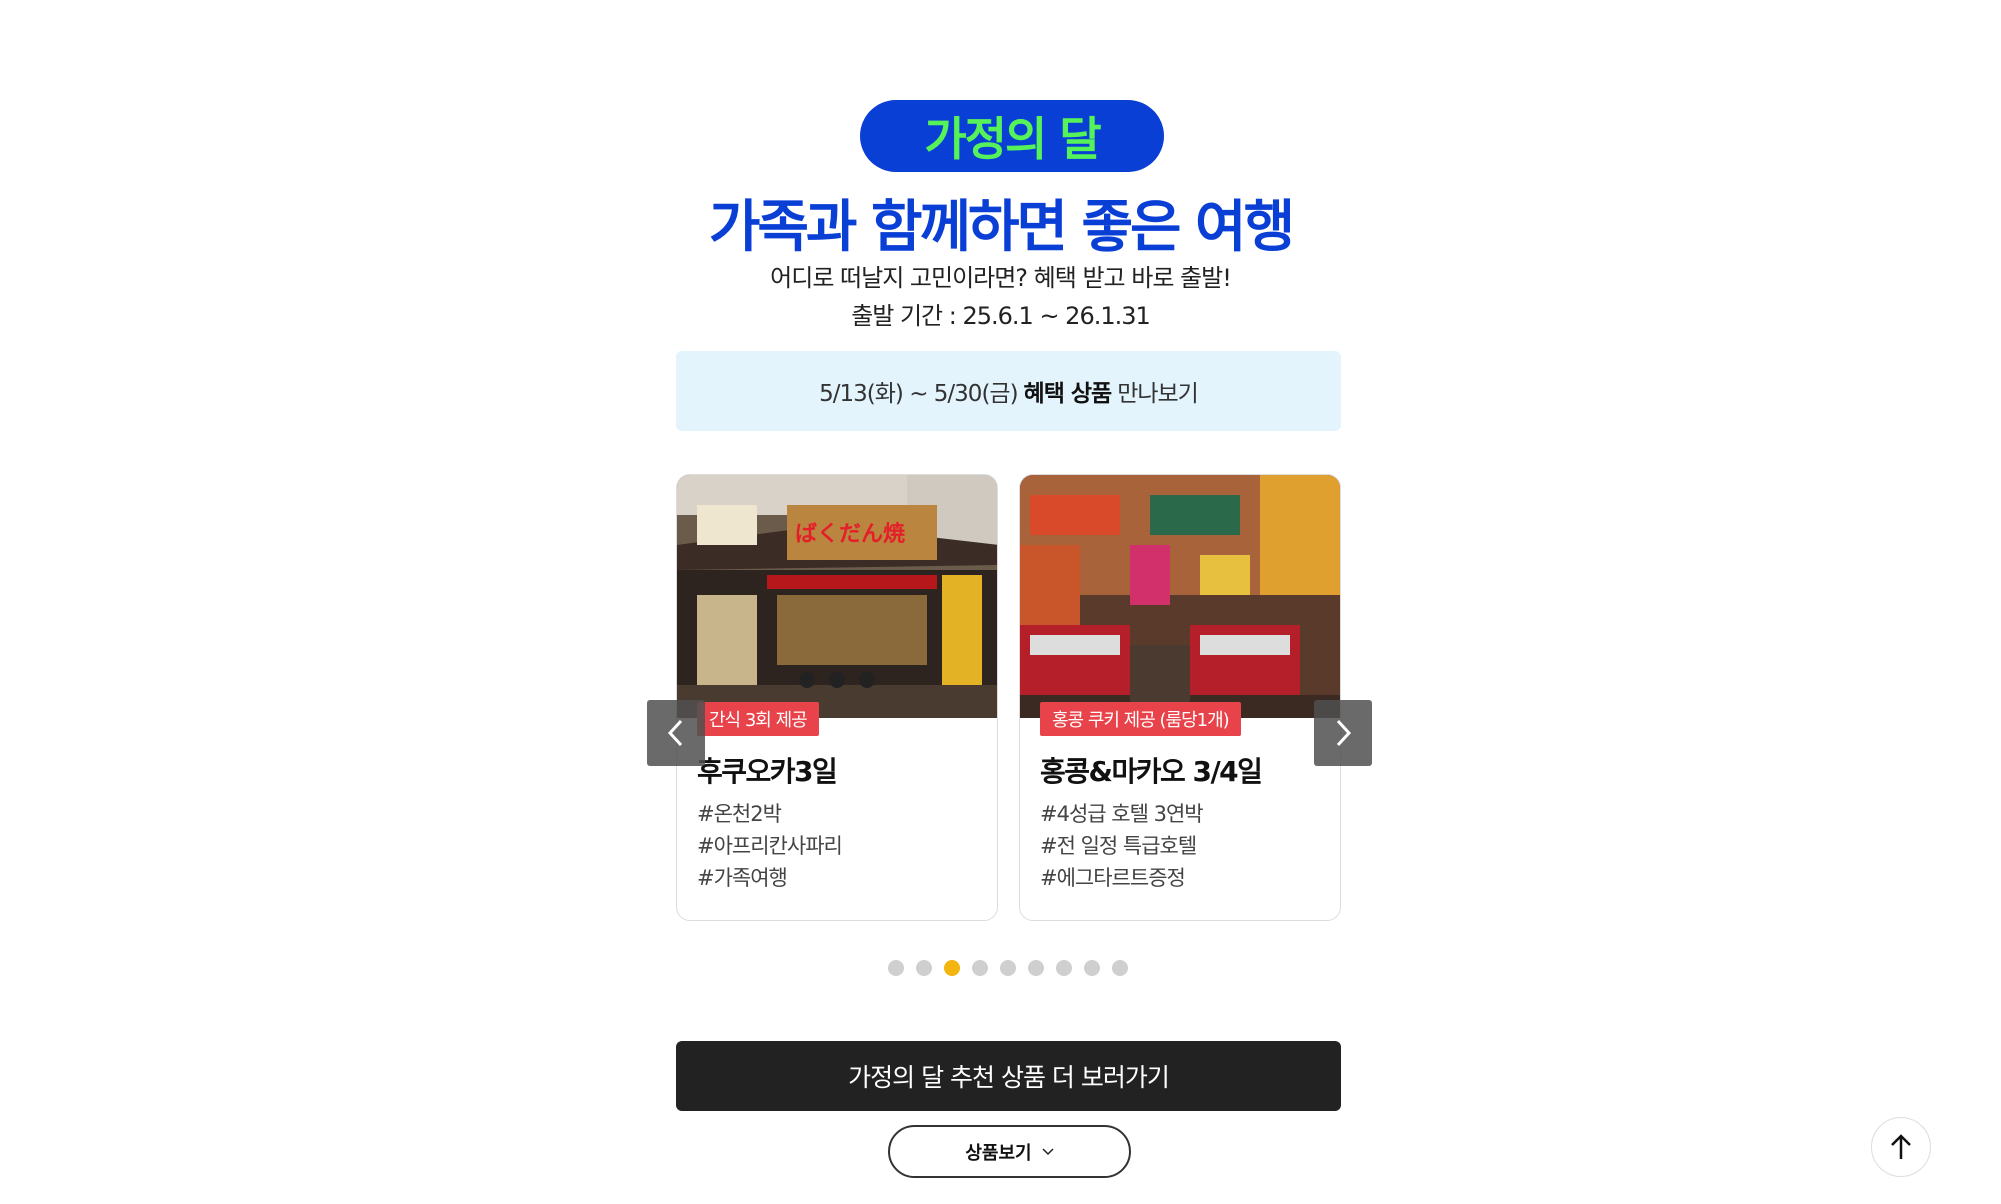 Image resolution: width=2001 pixels, height=1204 pixels. Describe the element at coordinates (1158, 394) in the screenshot. I see `banner-suffix: 만나보기` at that location.